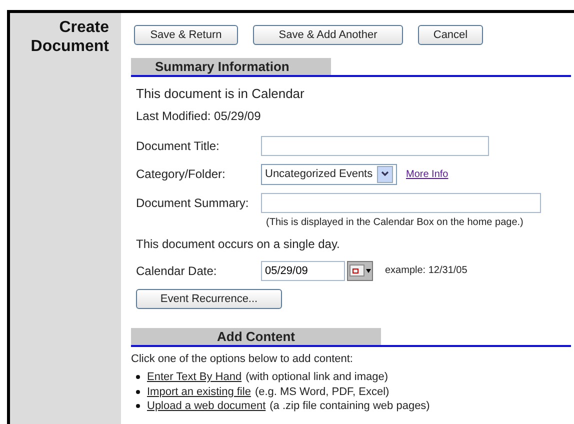 The height and width of the screenshot is (424, 574). I want to click on calendar-icon, so click(360, 270).